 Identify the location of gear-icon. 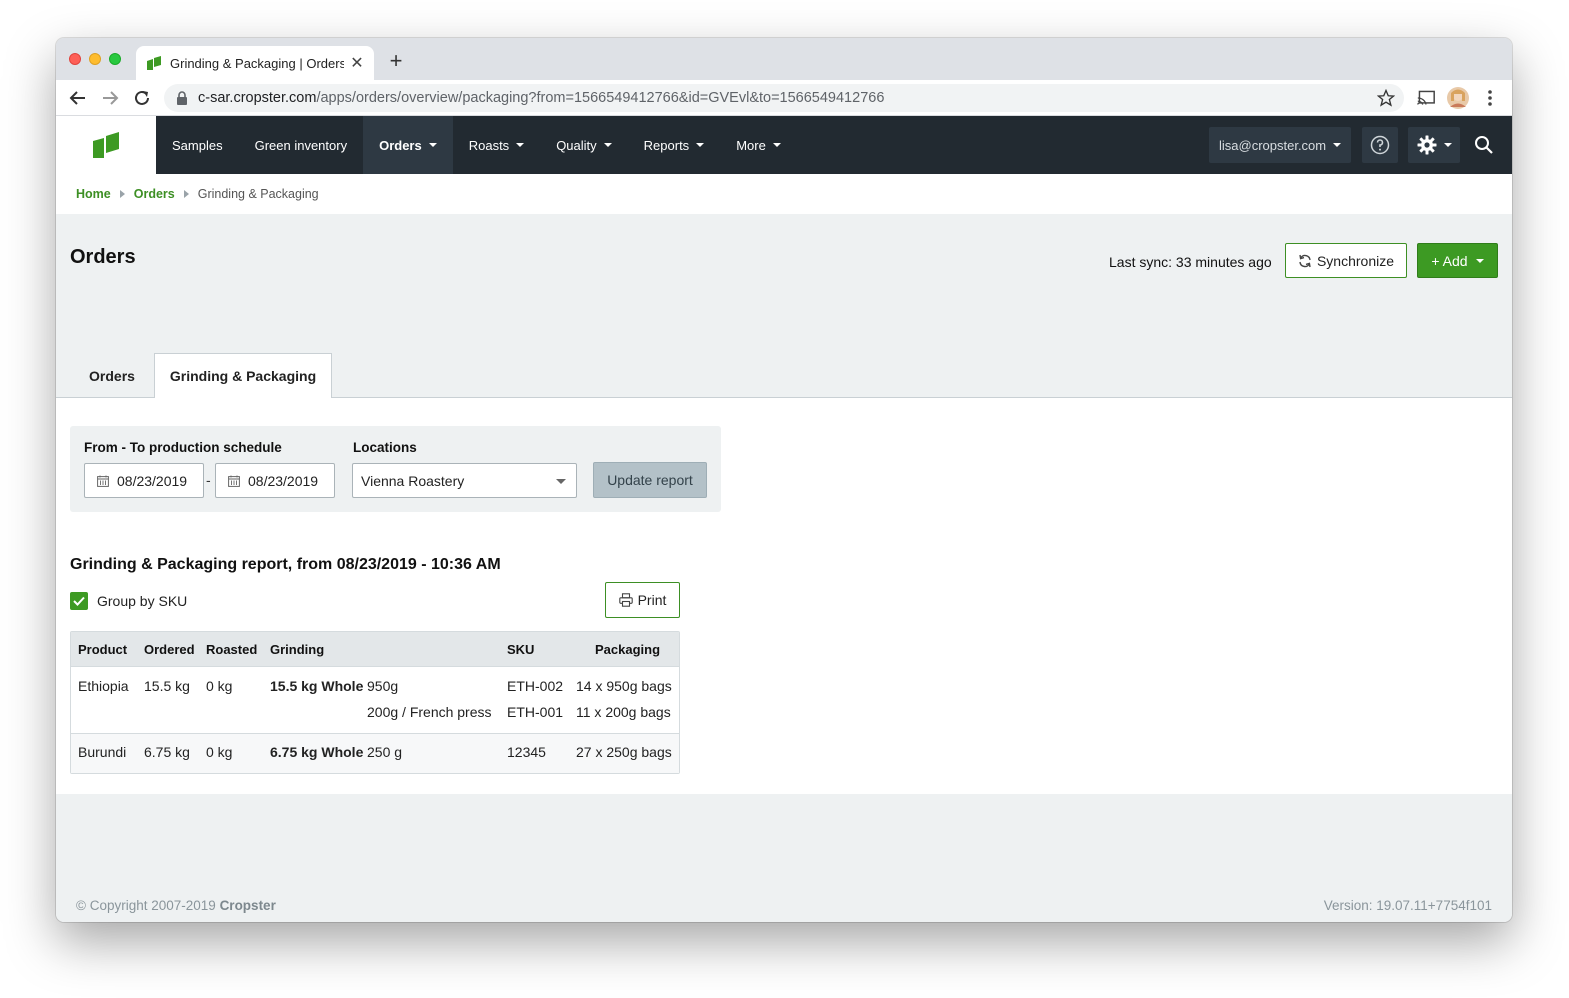
(1426, 145).